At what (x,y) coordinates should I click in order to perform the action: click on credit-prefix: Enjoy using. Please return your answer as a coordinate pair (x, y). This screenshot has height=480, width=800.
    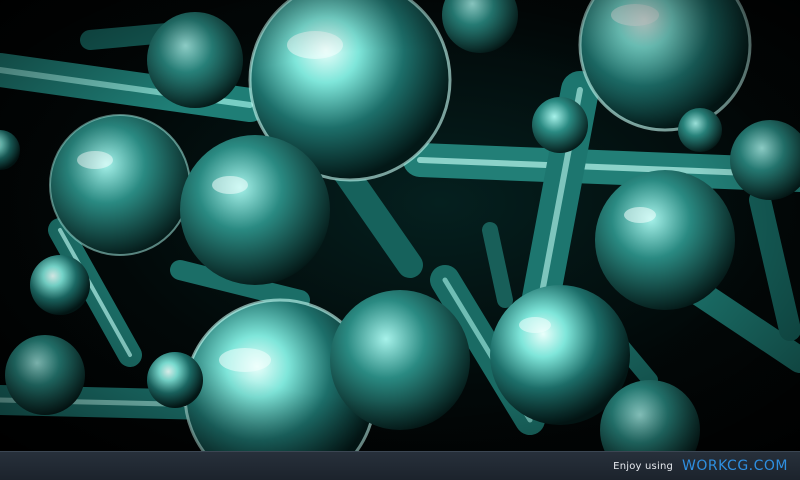
    Looking at the image, I should click on (643, 466).